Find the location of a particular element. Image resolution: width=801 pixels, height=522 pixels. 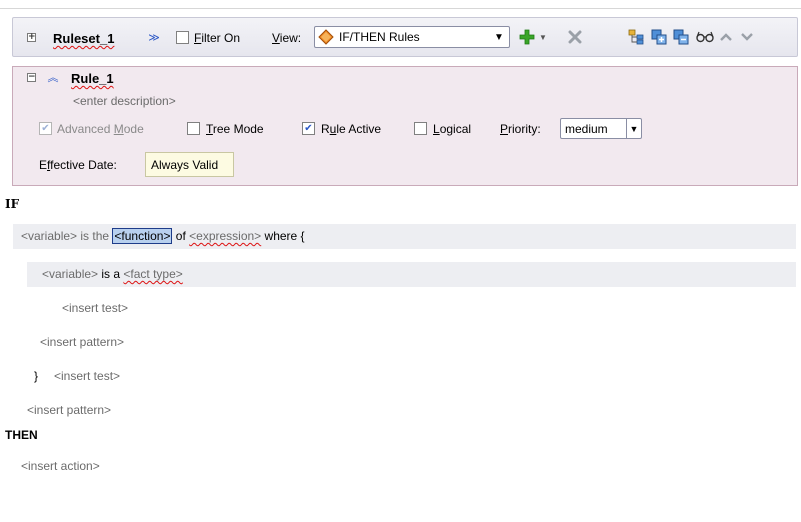

logical-label: Logical is located at coordinates (452, 129).